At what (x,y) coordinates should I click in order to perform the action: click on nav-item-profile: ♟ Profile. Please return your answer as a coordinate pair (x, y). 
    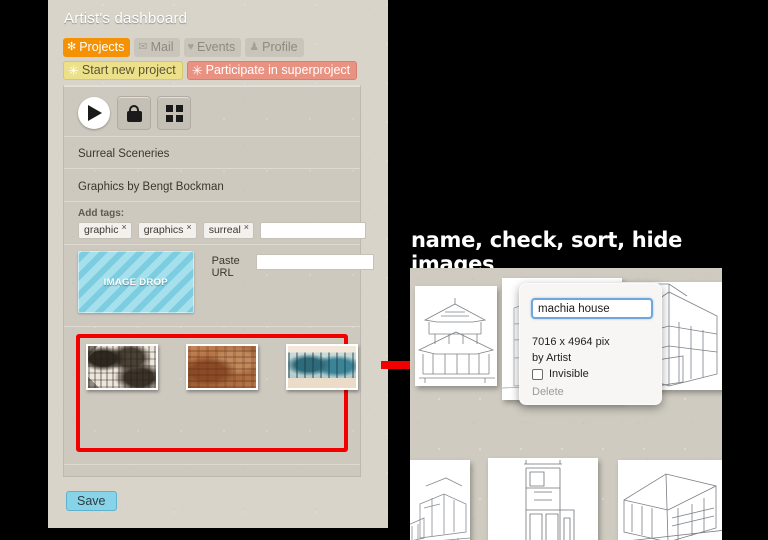
    Looking at the image, I should click on (274, 47).